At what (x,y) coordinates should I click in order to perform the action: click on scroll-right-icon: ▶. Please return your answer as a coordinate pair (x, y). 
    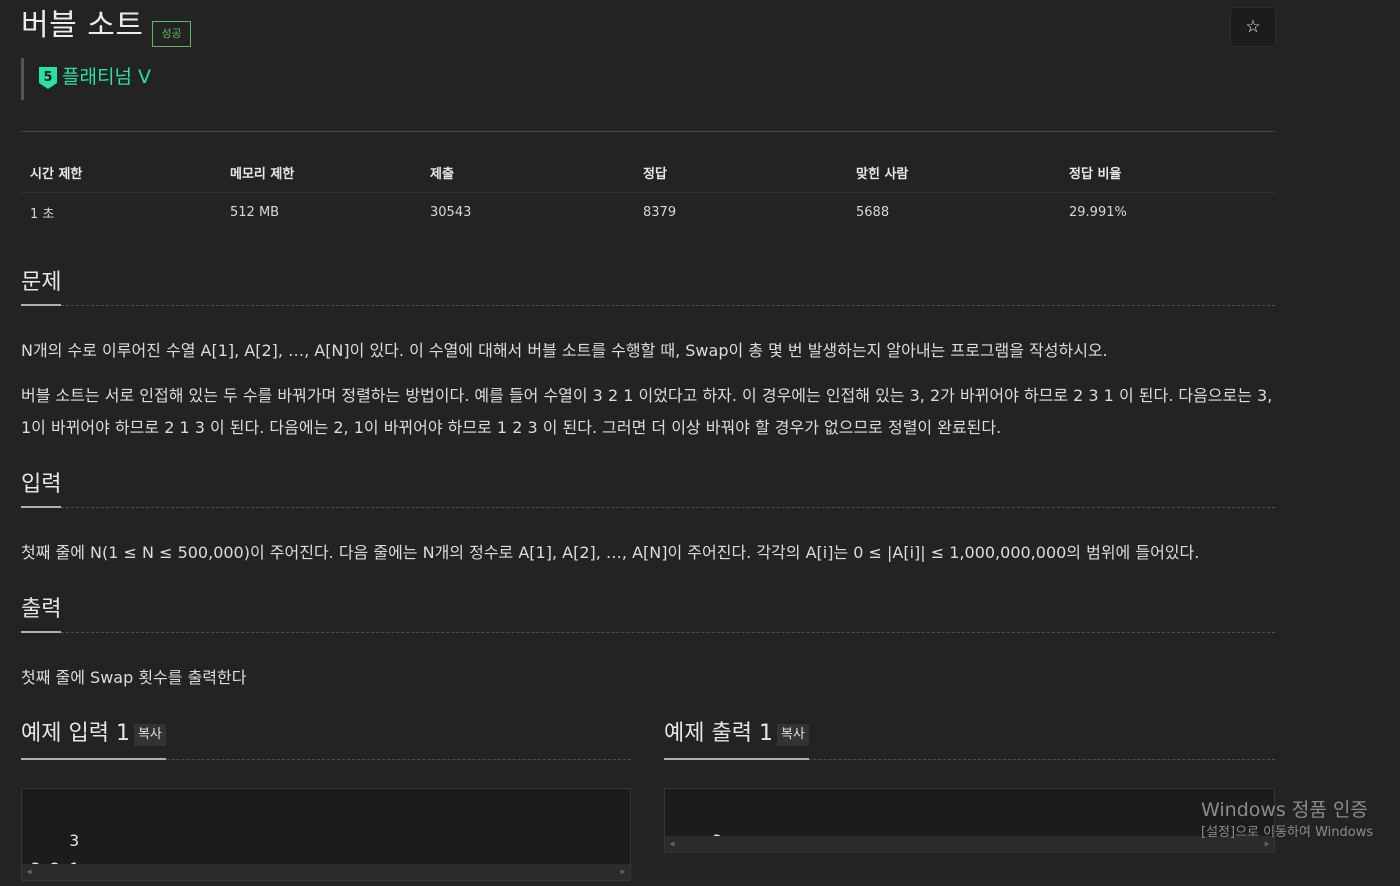
    Looking at the image, I should click on (623, 872).